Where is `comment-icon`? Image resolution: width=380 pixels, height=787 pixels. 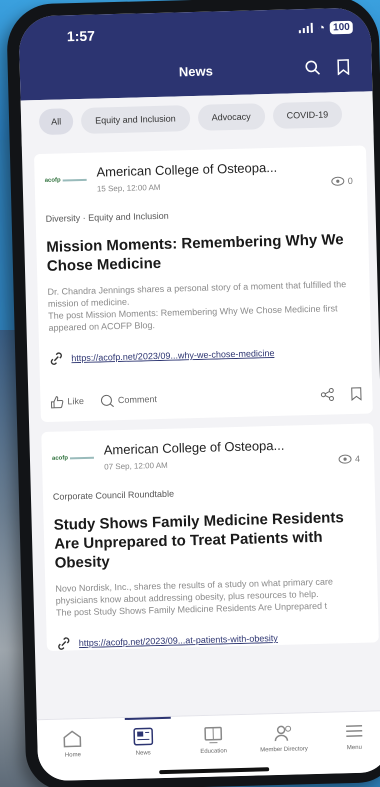 comment-icon is located at coordinates (107, 400).